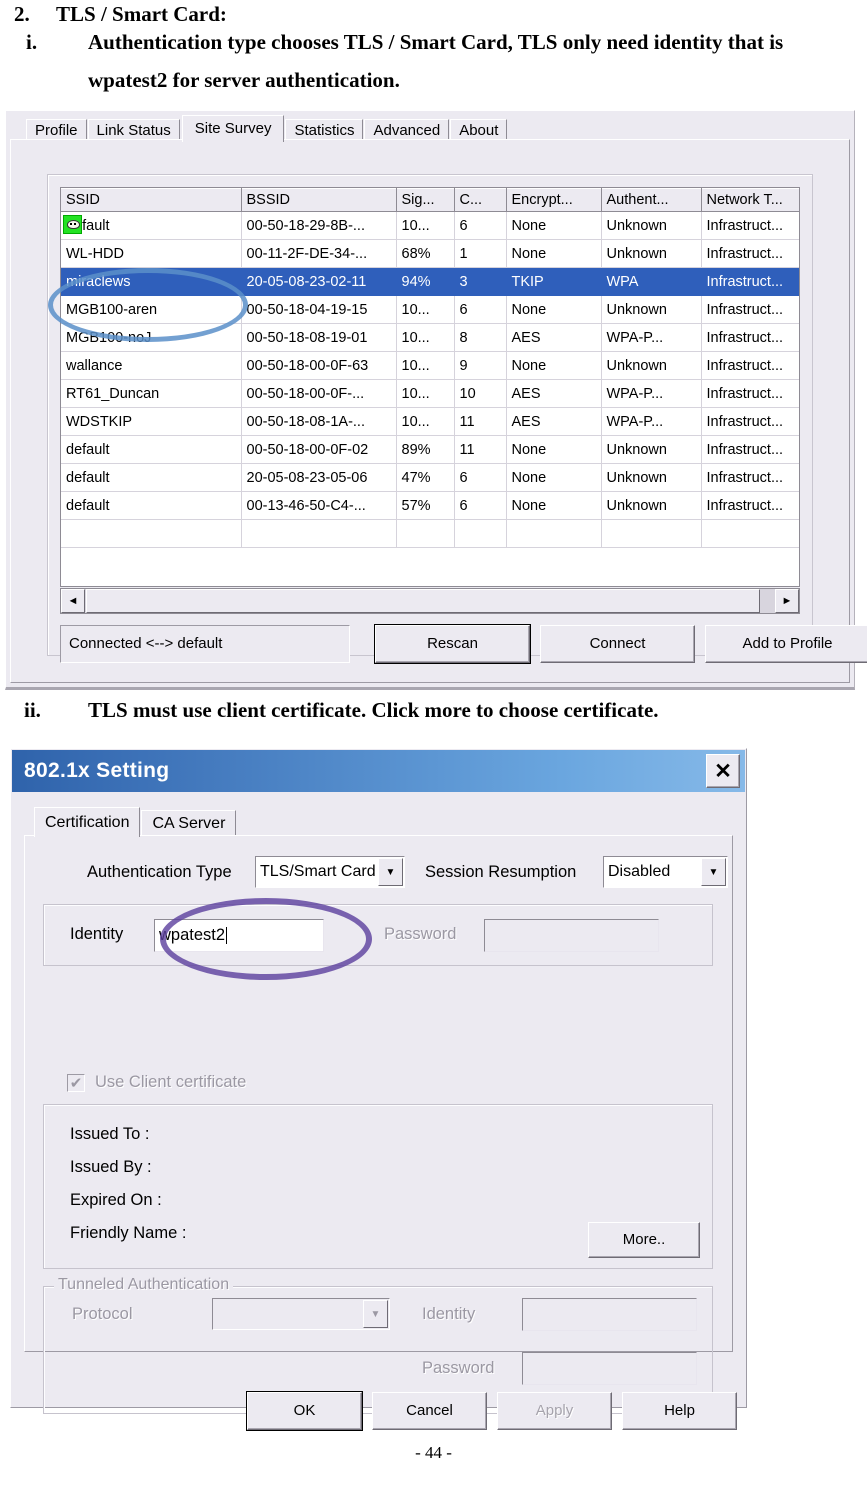 The width and height of the screenshot is (867, 1485). Describe the element at coordinates (304, 1411) in the screenshot. I see `ok-button: OK` at that location.